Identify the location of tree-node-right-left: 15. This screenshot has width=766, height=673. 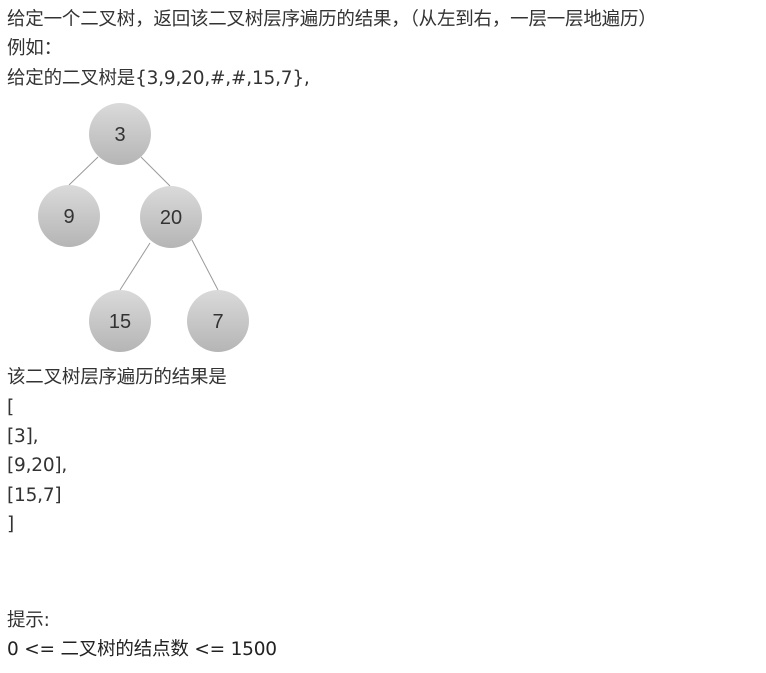
(120, 321).